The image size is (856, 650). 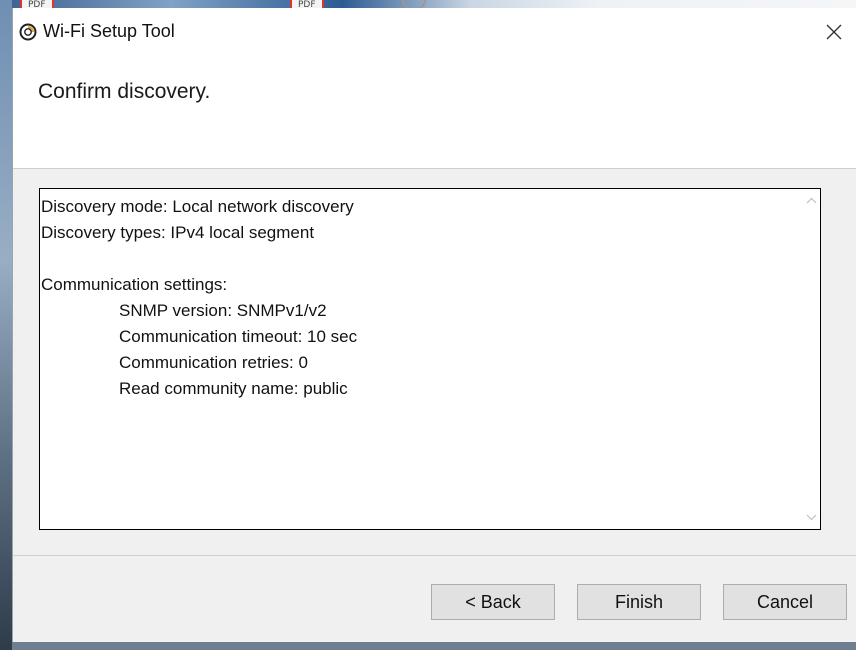 What do you see at coordinates (434, 31) in the screenshot?
I see `title-bar: Wi-Fi Setup Tool` at bounding box center [434, 31].